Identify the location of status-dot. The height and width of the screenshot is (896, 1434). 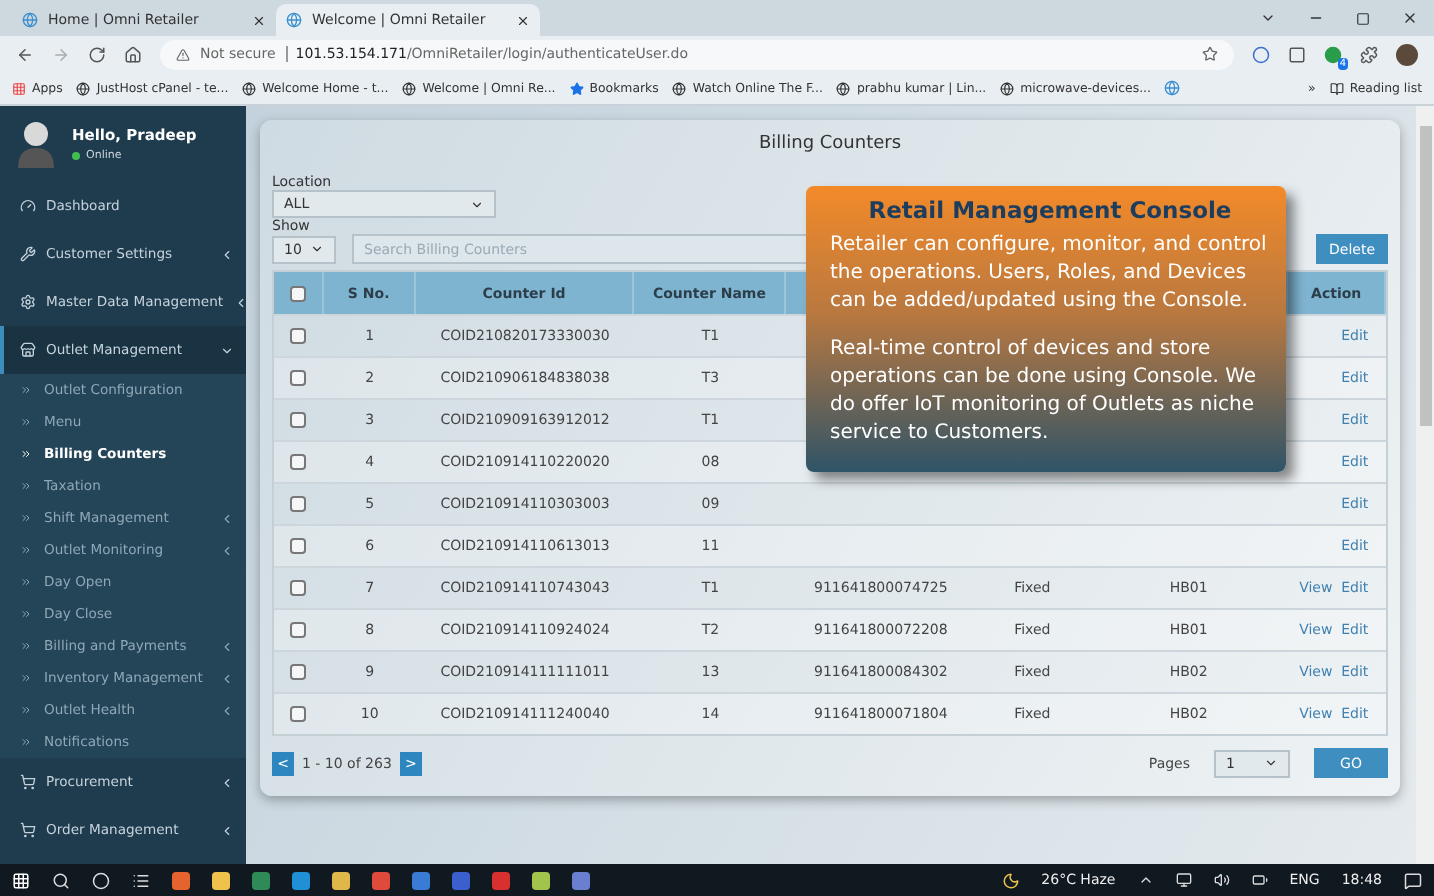
(76, 156).